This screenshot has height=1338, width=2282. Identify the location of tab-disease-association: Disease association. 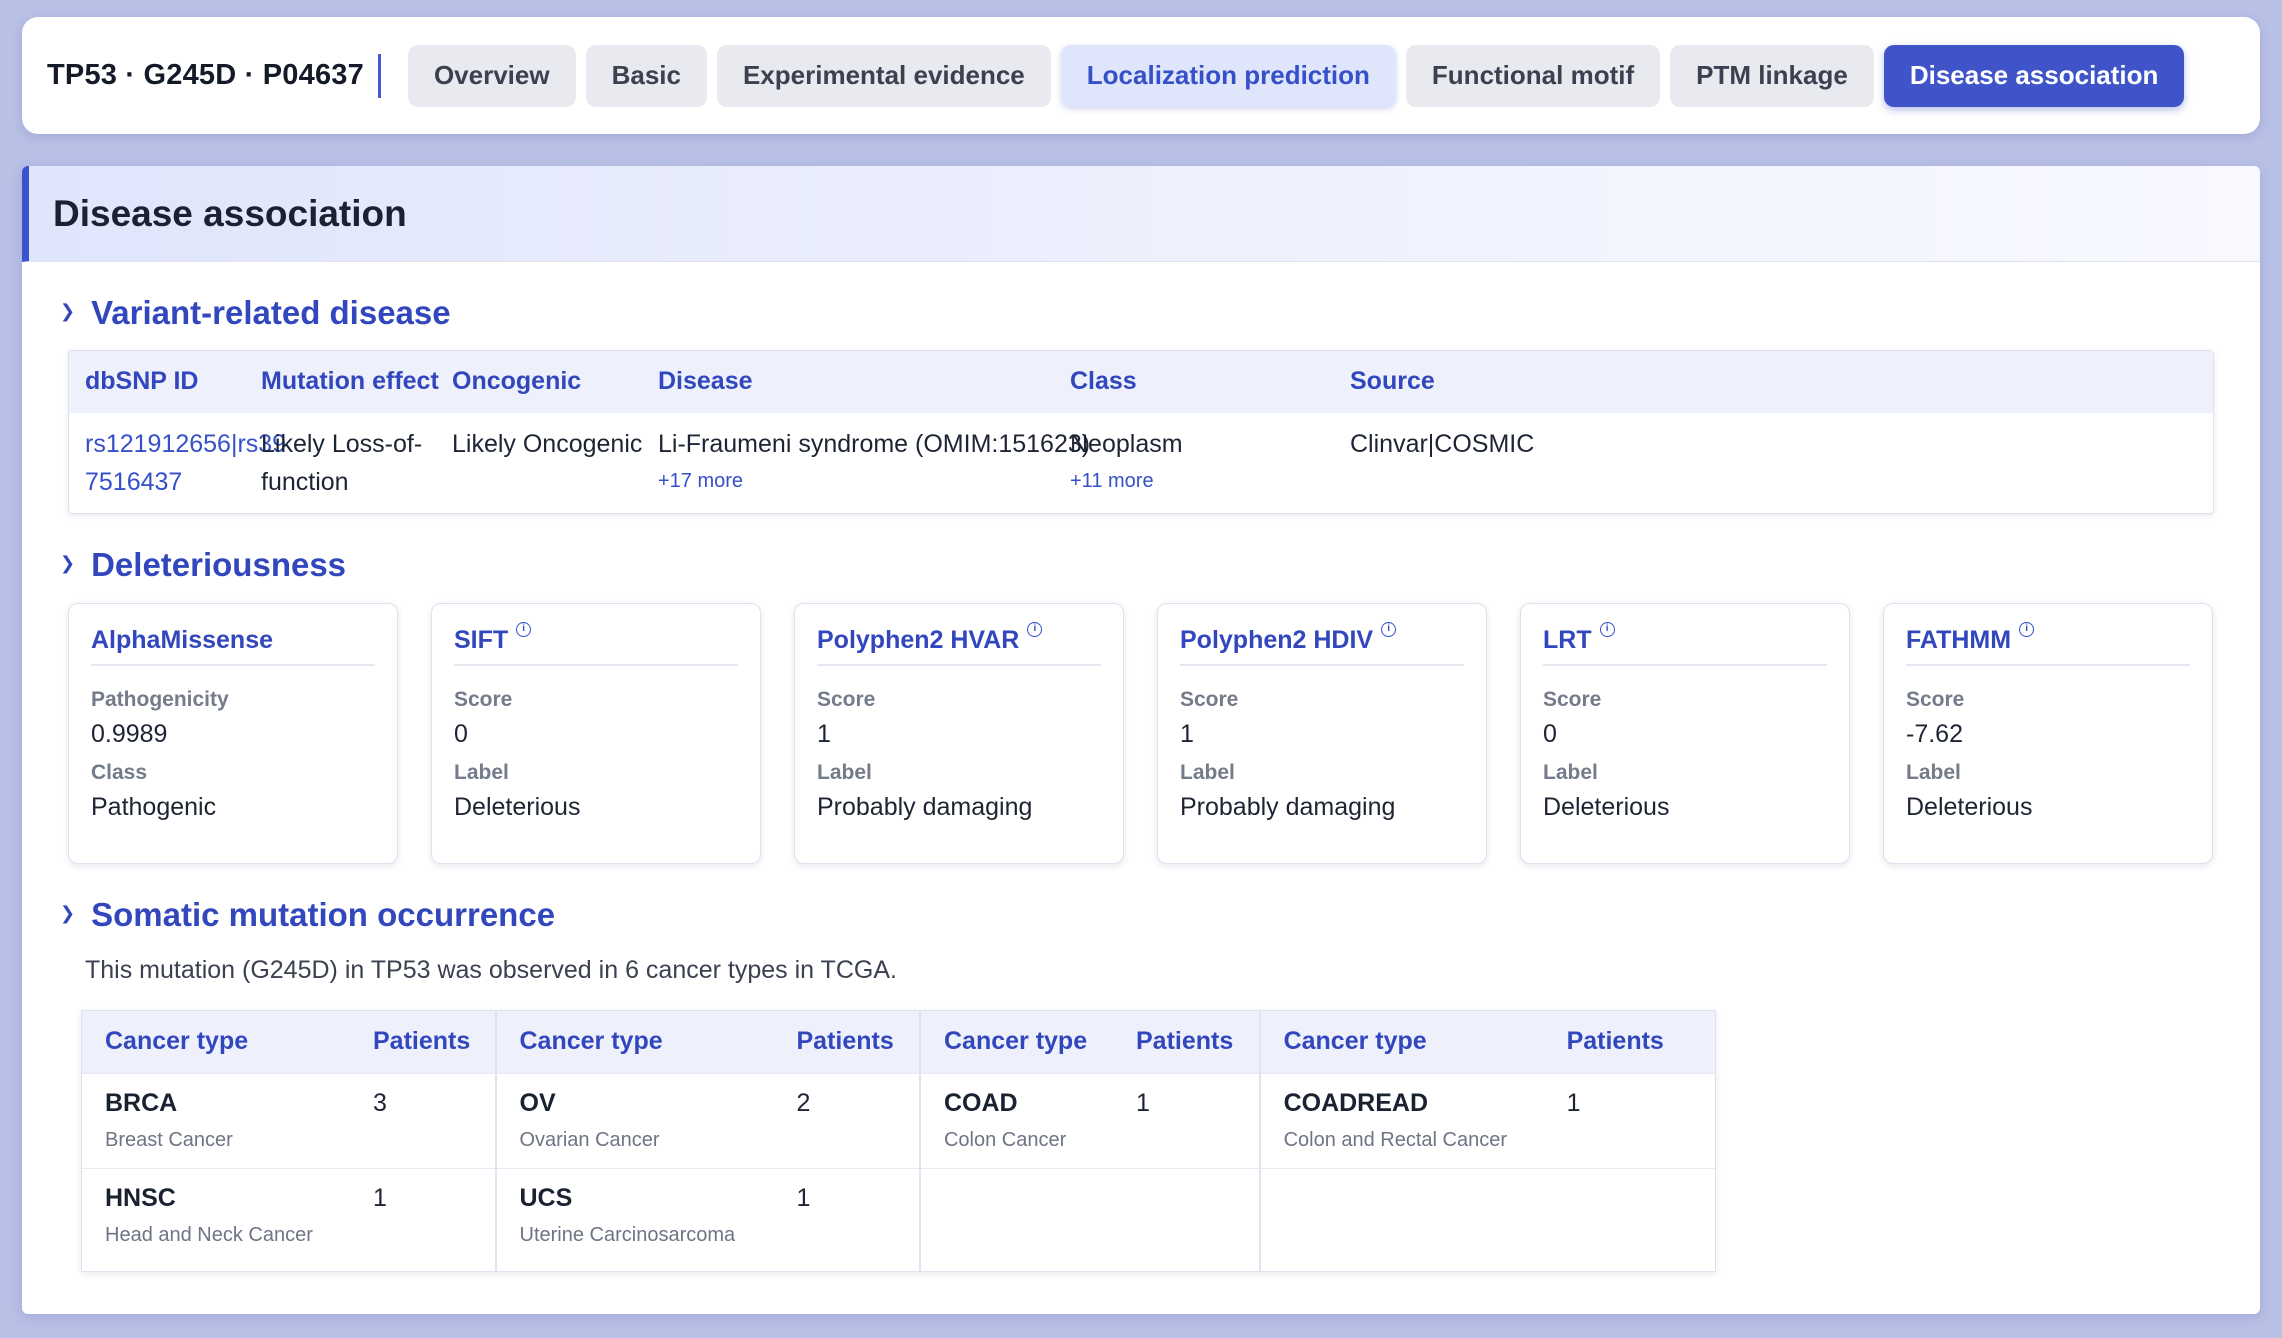
(2034, 75).